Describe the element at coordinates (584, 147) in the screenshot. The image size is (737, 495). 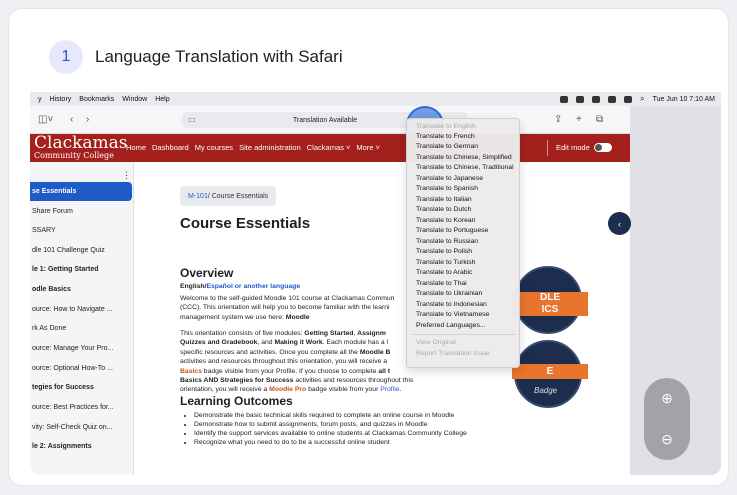
I see `edit-mode: Edit mode` at that location.